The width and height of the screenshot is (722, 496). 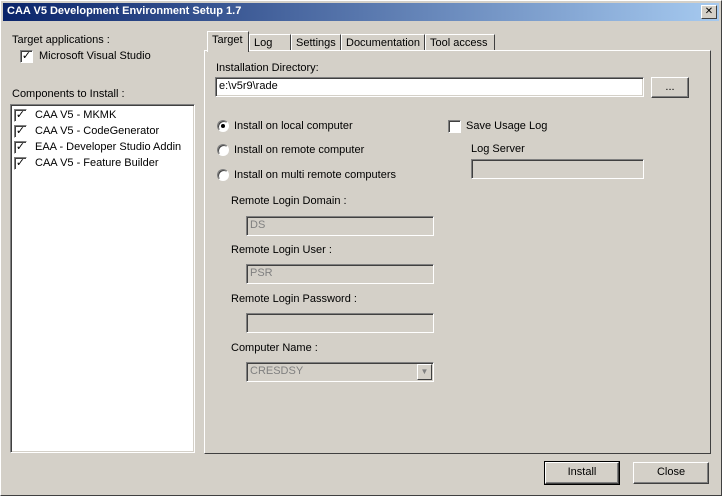 What do you see at coordinates (454, 126) in the screenshot?
I see `save-usage-log-checkbox` at bounding box center [454, 126].